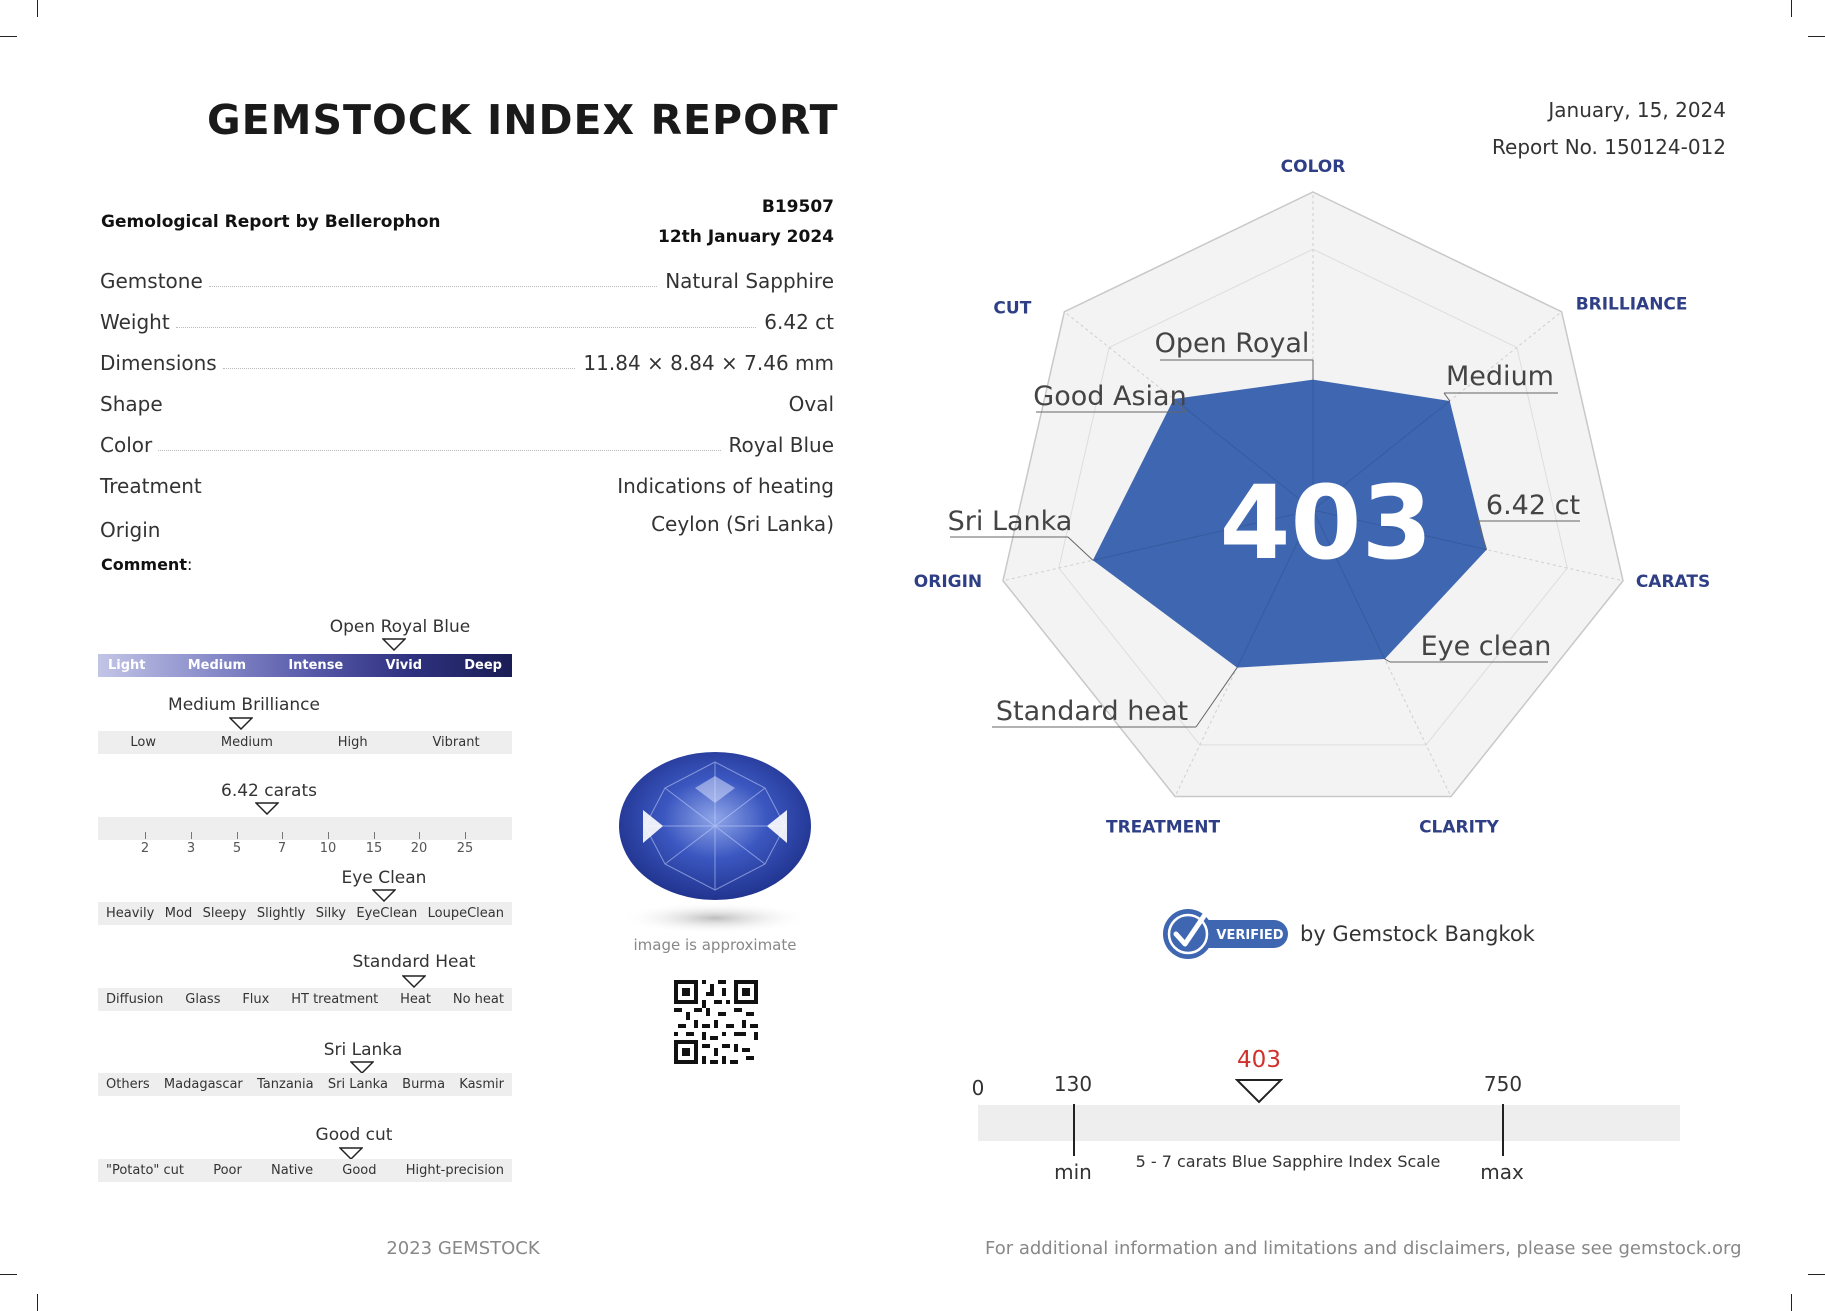  I want to click on carats-tick-label: 20, so click(419, 848).